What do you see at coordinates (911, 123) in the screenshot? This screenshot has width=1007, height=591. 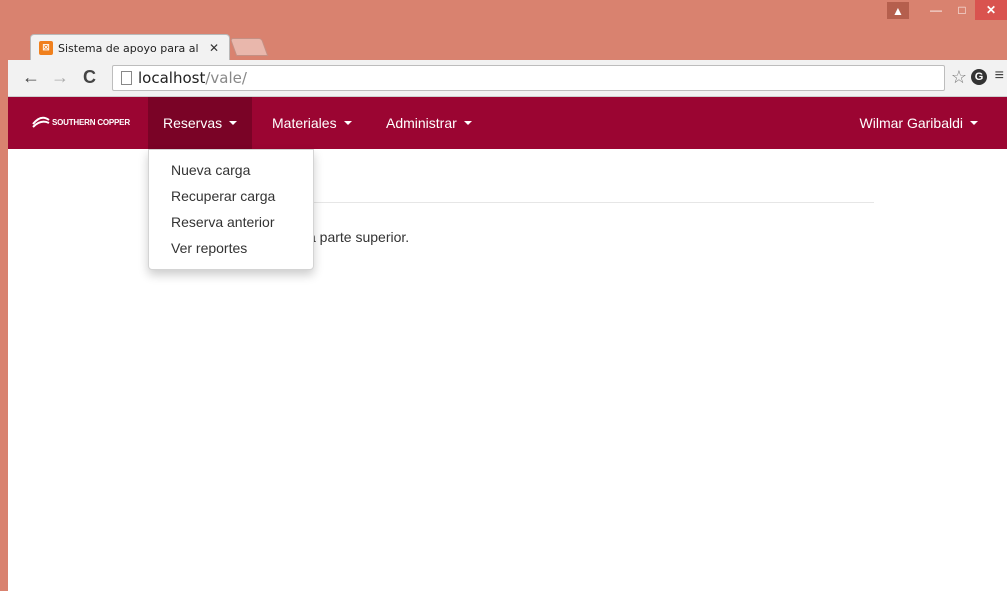 I see `user-name: Wilmar Garibaldi` at bounding box center [911, 123].